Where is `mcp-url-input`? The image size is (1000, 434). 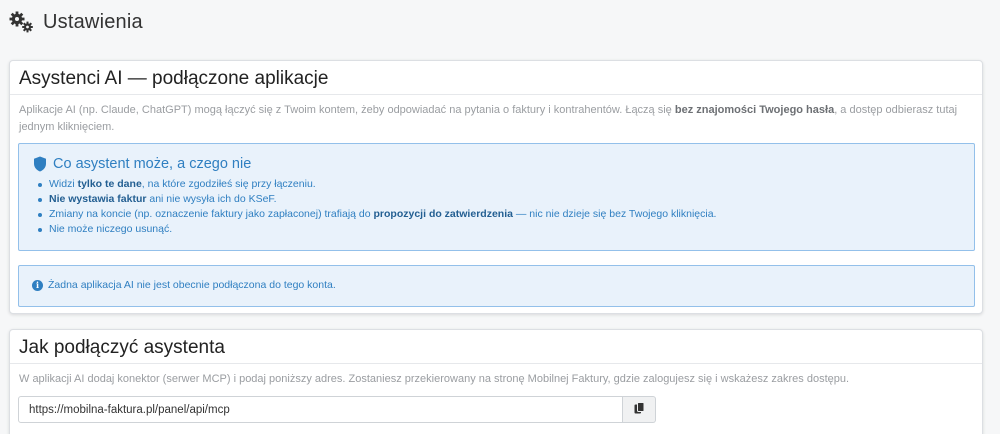 mcp-url-input is located at coordinates (320, 409).